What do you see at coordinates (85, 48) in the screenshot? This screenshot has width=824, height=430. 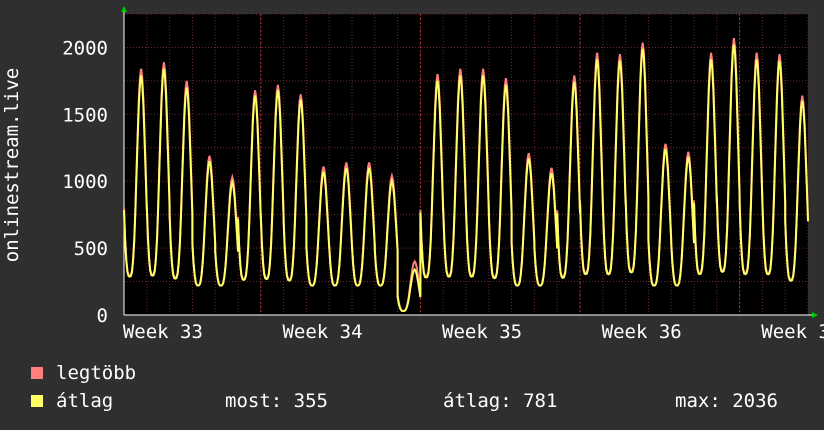 I see `y-tick-label: 2000` at bounding box center [85, 48].